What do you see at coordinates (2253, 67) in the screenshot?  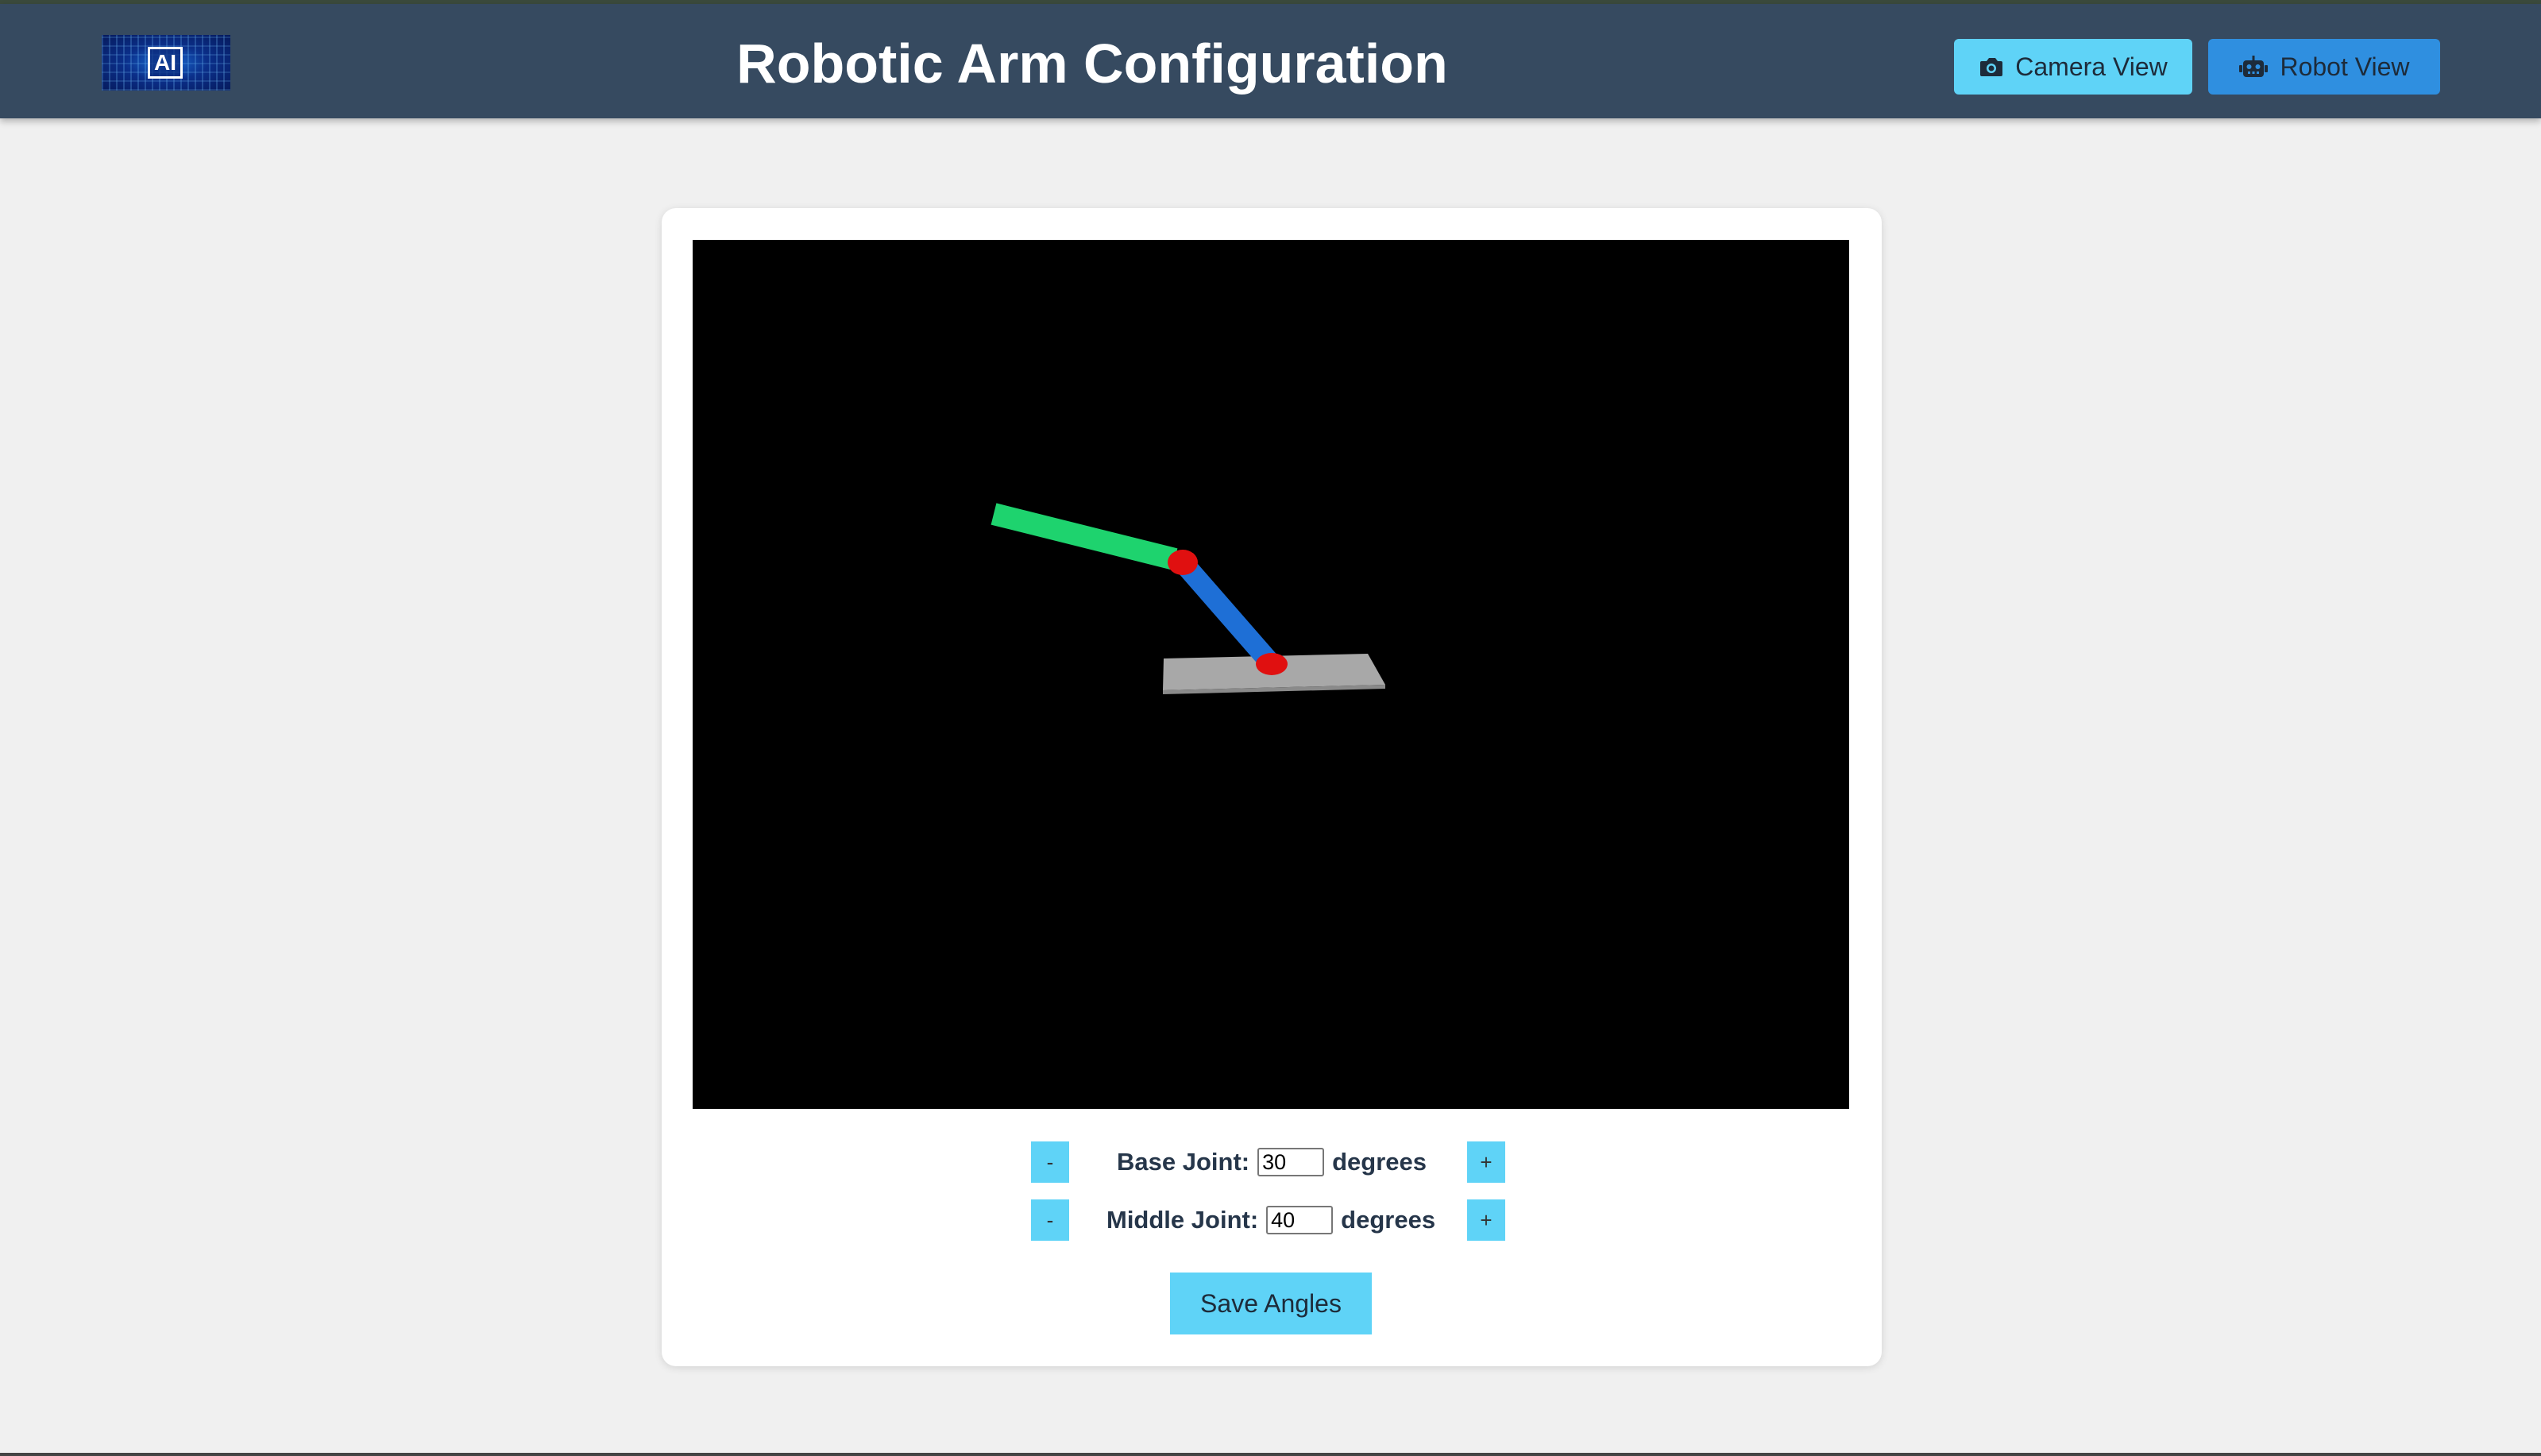 I see `robot-icon` at bounding box center [2253, 67].